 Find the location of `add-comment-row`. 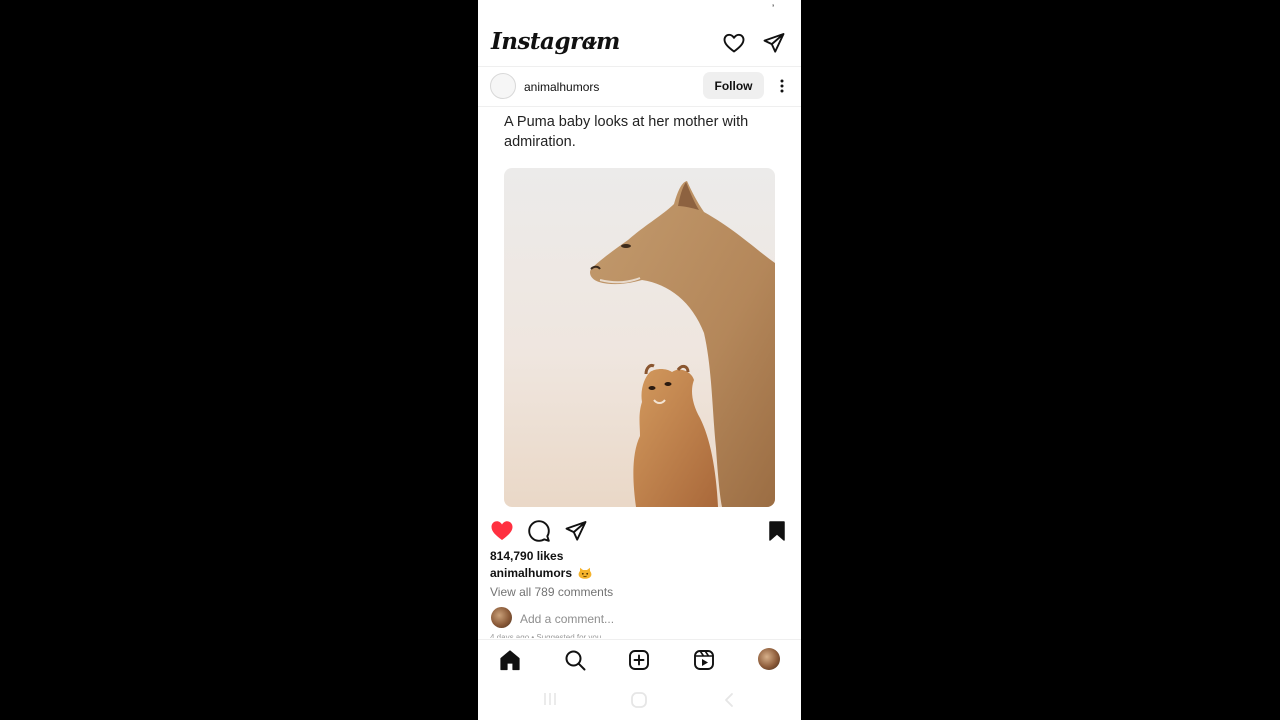

add-comment-row is located at coordinates (639, 618).